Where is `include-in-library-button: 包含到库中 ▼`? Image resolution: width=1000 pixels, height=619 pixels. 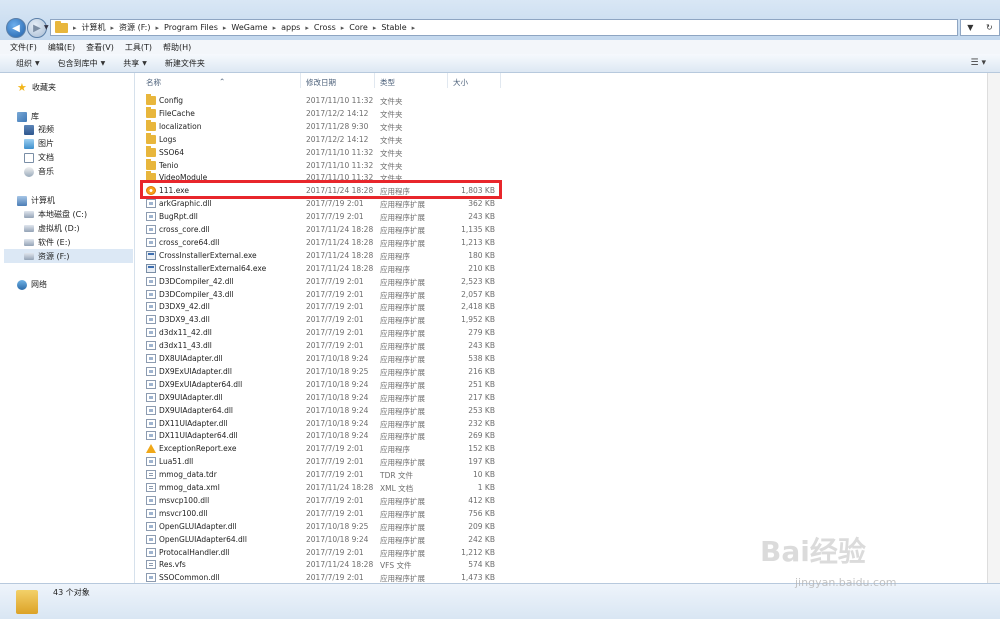 include-in-library-button: 包含到库中 ▼ is located at coordinates (82, 63).